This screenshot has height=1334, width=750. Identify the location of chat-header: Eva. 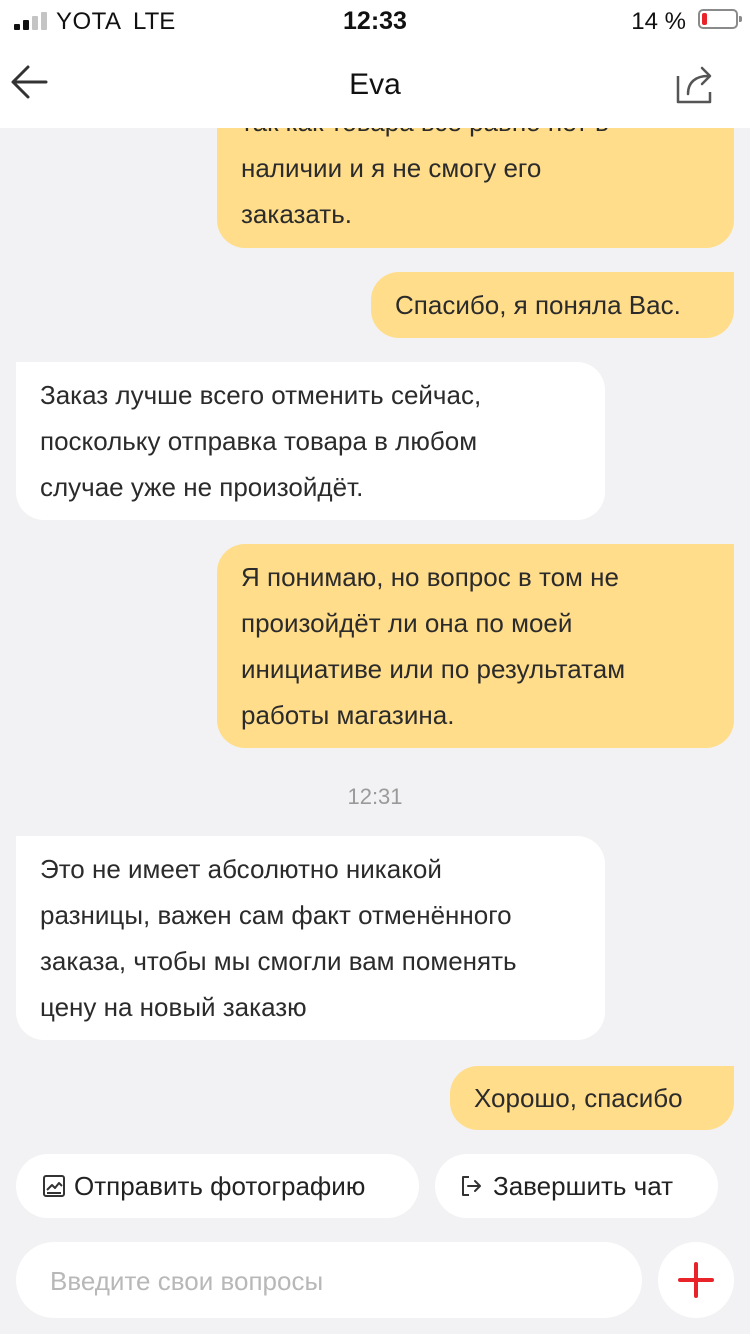
(375, 85).